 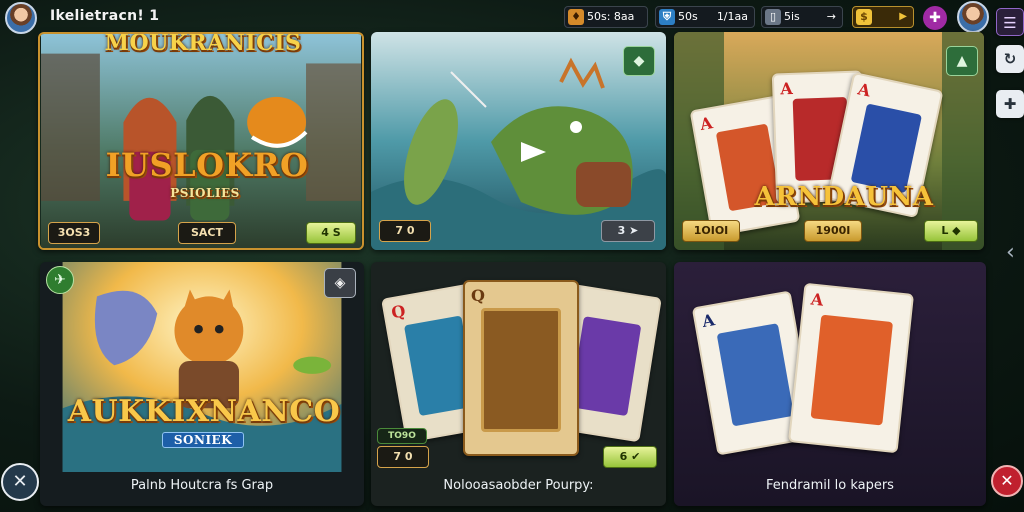 I want to click on tile-1-title: IUSLOKRO, so click(x=207, y=165).